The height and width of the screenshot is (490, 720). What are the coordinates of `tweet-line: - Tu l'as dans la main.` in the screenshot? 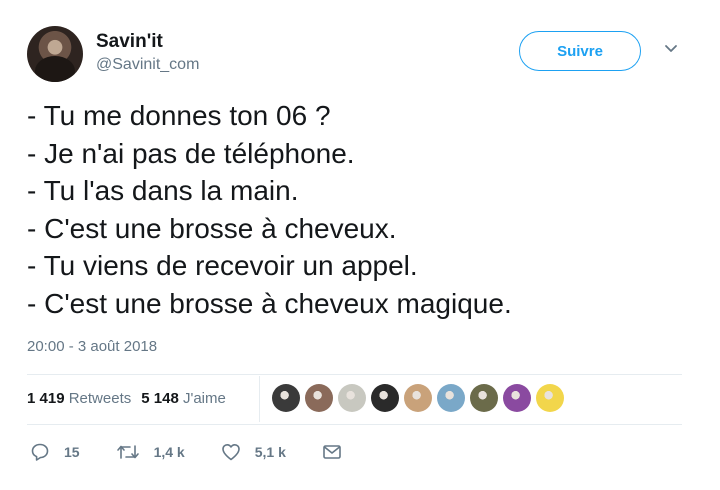 It's located at (163, 190).